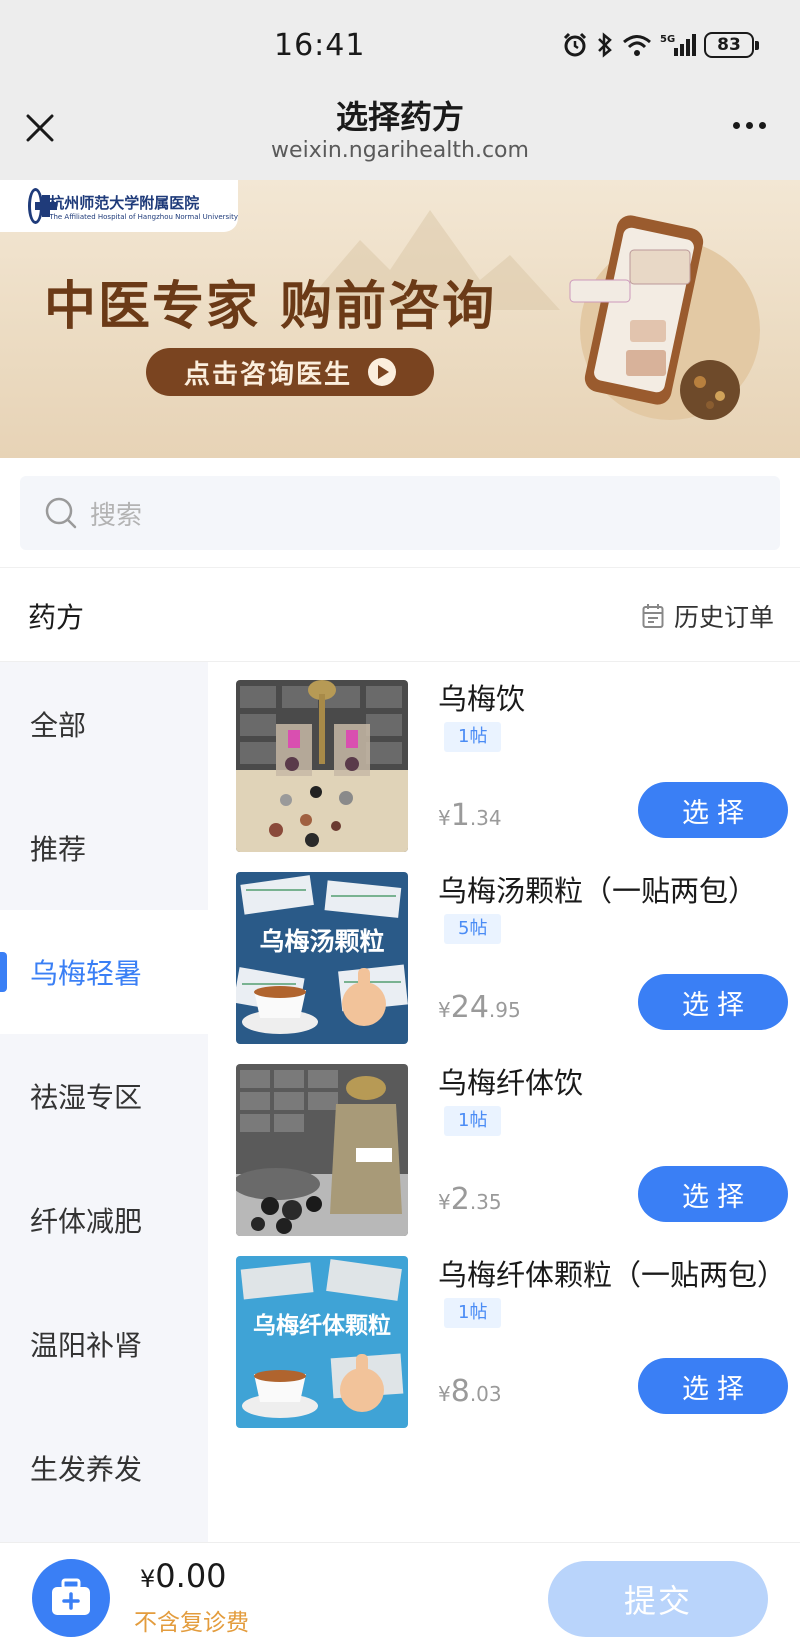 This screenshot has width=800, height=1650. I want to click on product-item: 乌梅纤体饮 1帖 ¥2.35 选择, so click(508, 1141).